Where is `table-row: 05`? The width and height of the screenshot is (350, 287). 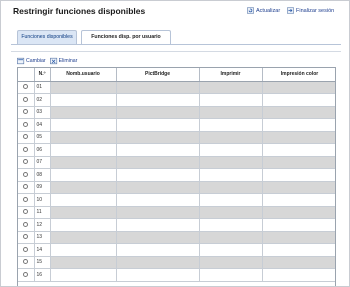
table-row: 05 is located at coordinates (176, 137).